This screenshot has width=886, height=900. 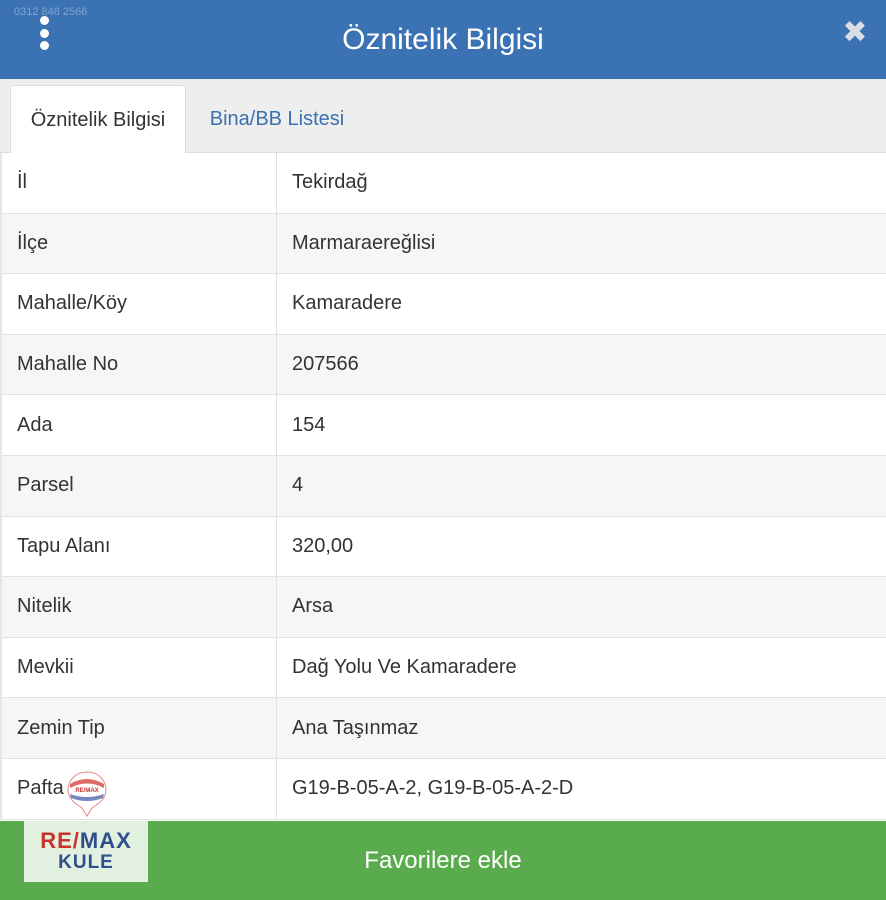 I want to click on attribute-value: Ana Taşınmaz, so click(x=355, y=727).